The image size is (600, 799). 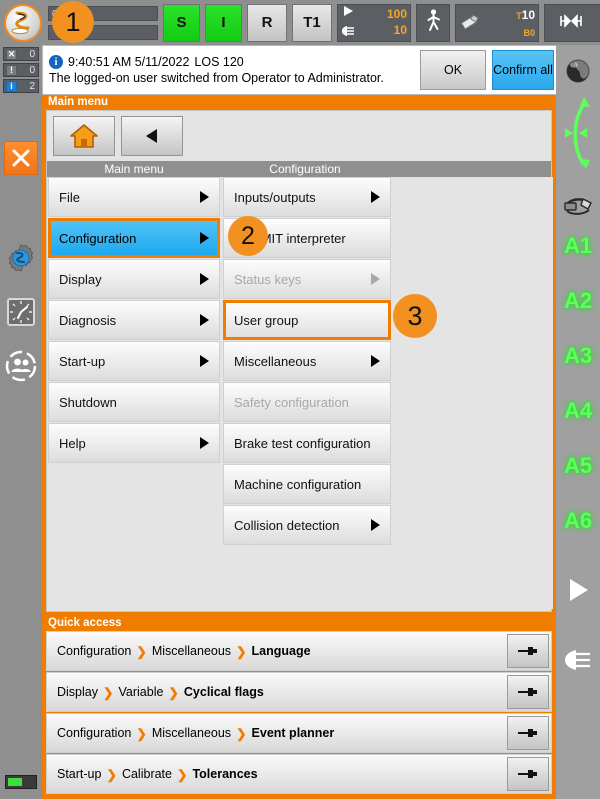 I want to click on menu-item-label: Inputs/outputs, so click(x=275, y=197).